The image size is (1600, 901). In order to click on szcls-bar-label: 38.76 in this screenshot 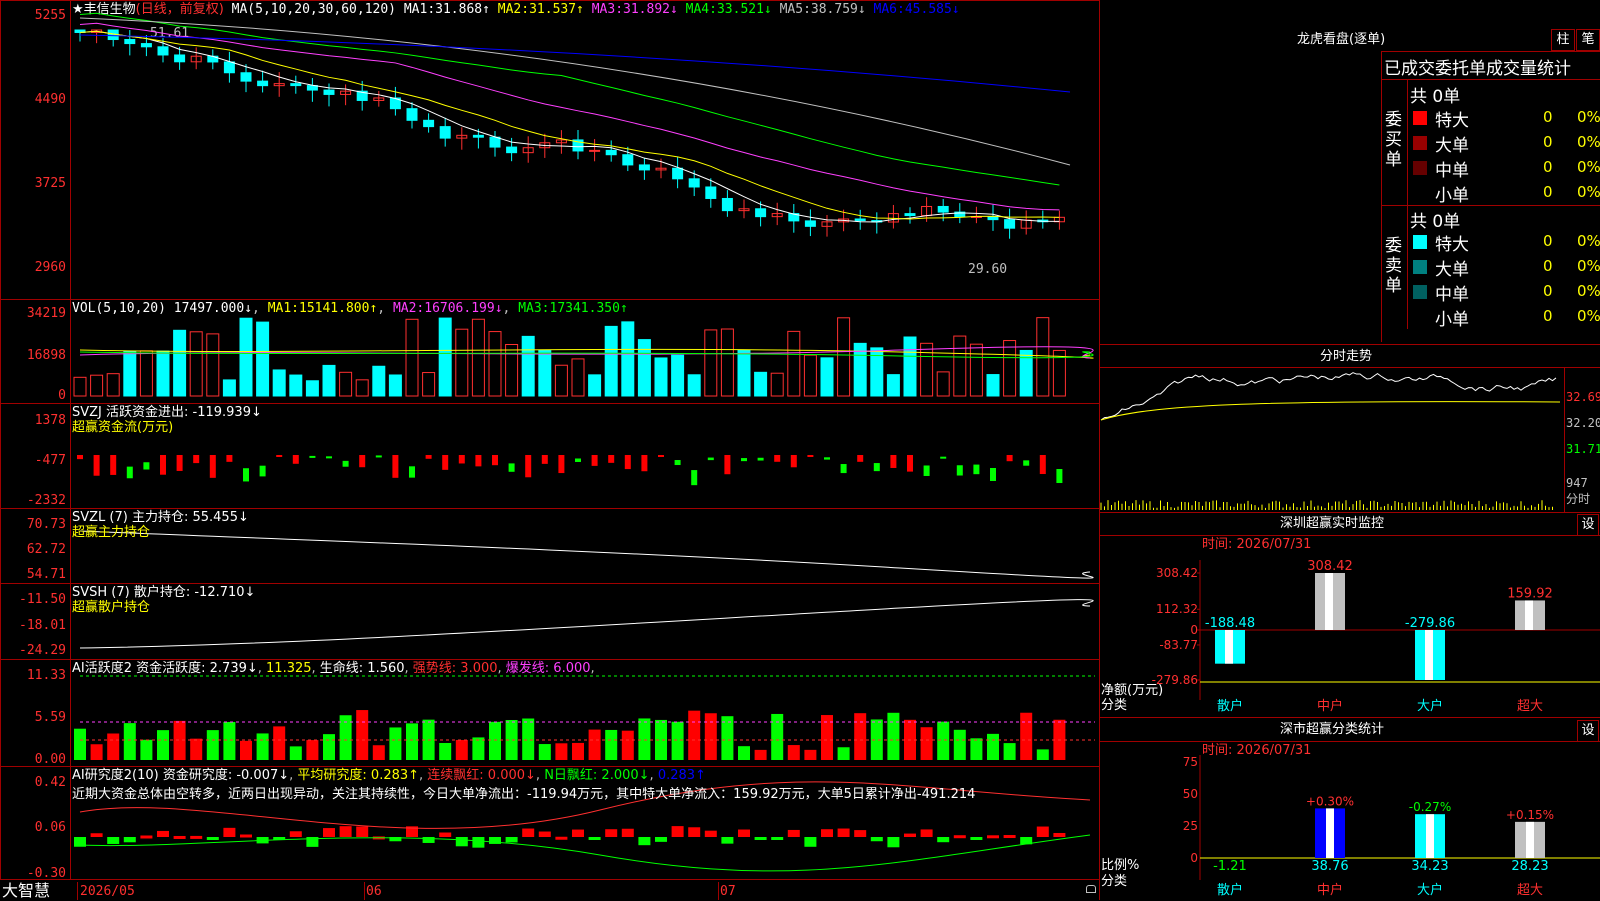, I will do `click(1329, 866)`.